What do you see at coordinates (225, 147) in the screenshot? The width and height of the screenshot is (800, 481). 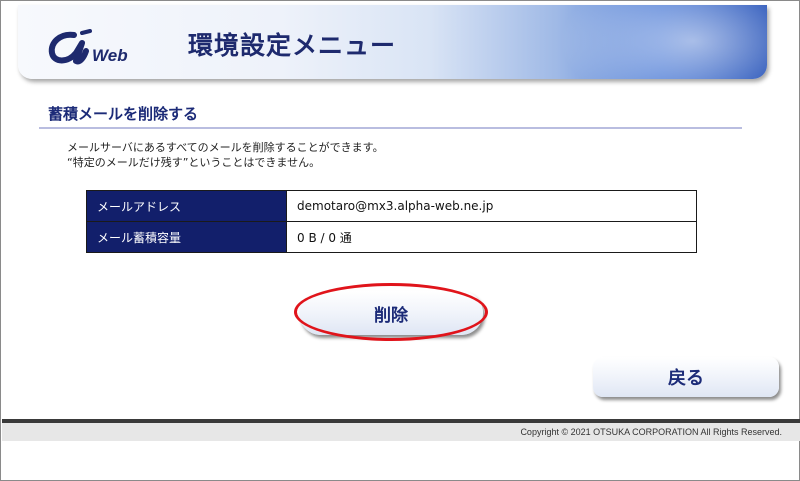 I see `description-line: メールサーバにあるすべてのメールを削除することができます。` at bounding box center [225, 147].